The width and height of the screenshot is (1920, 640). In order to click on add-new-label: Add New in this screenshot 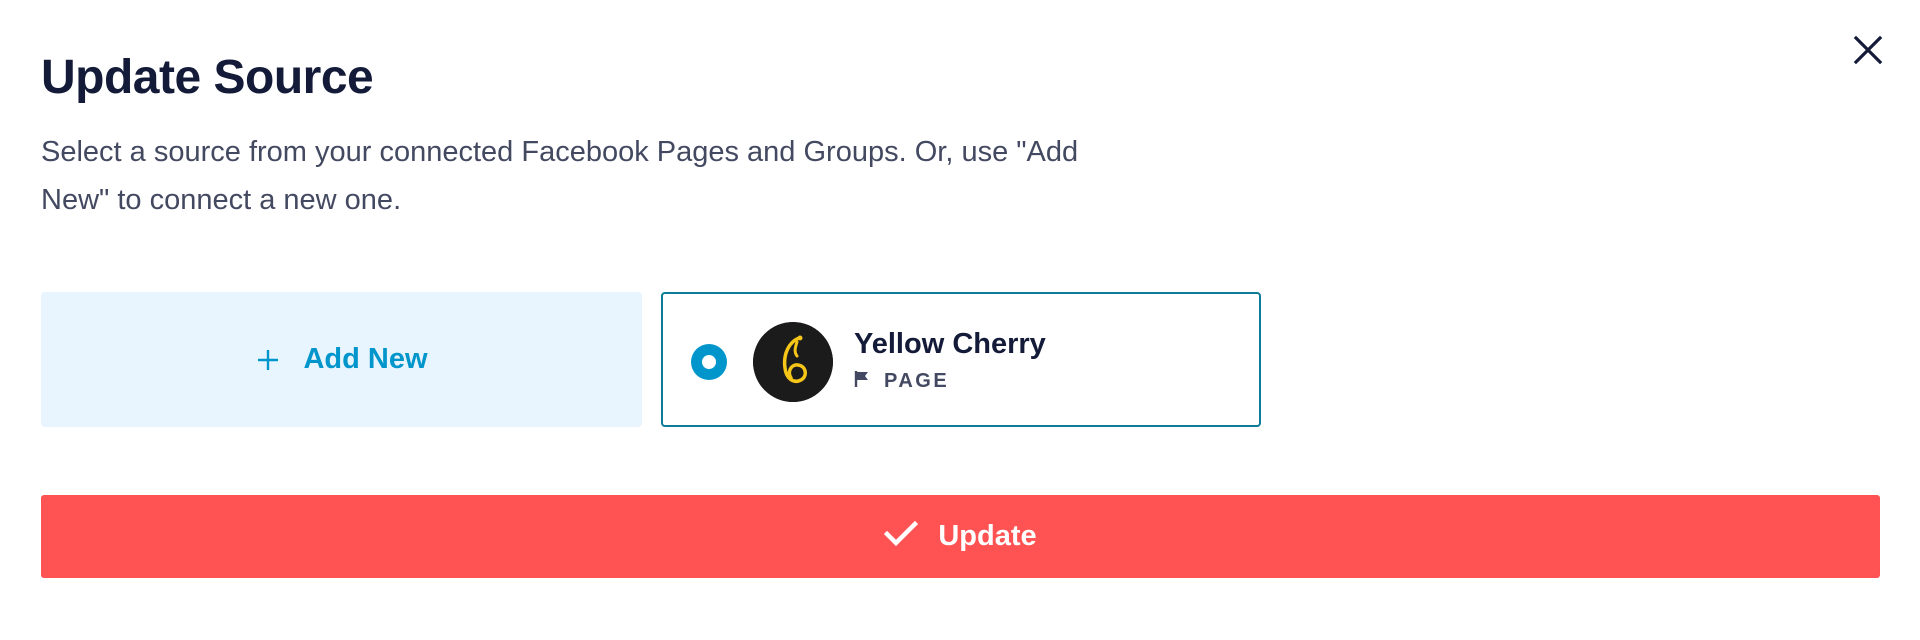, I will do `click(365, 359)`.